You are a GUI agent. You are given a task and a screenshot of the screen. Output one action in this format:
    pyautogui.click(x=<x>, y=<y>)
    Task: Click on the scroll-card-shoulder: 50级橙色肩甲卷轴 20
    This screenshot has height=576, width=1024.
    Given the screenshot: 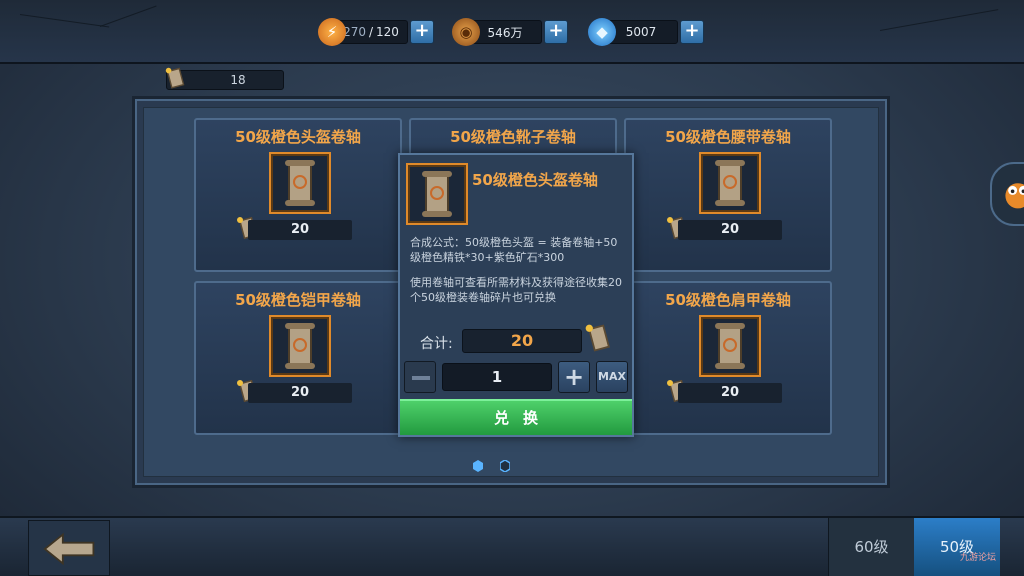 What is the action you would take?
    pyautogui.click(x=728, y=358)
    